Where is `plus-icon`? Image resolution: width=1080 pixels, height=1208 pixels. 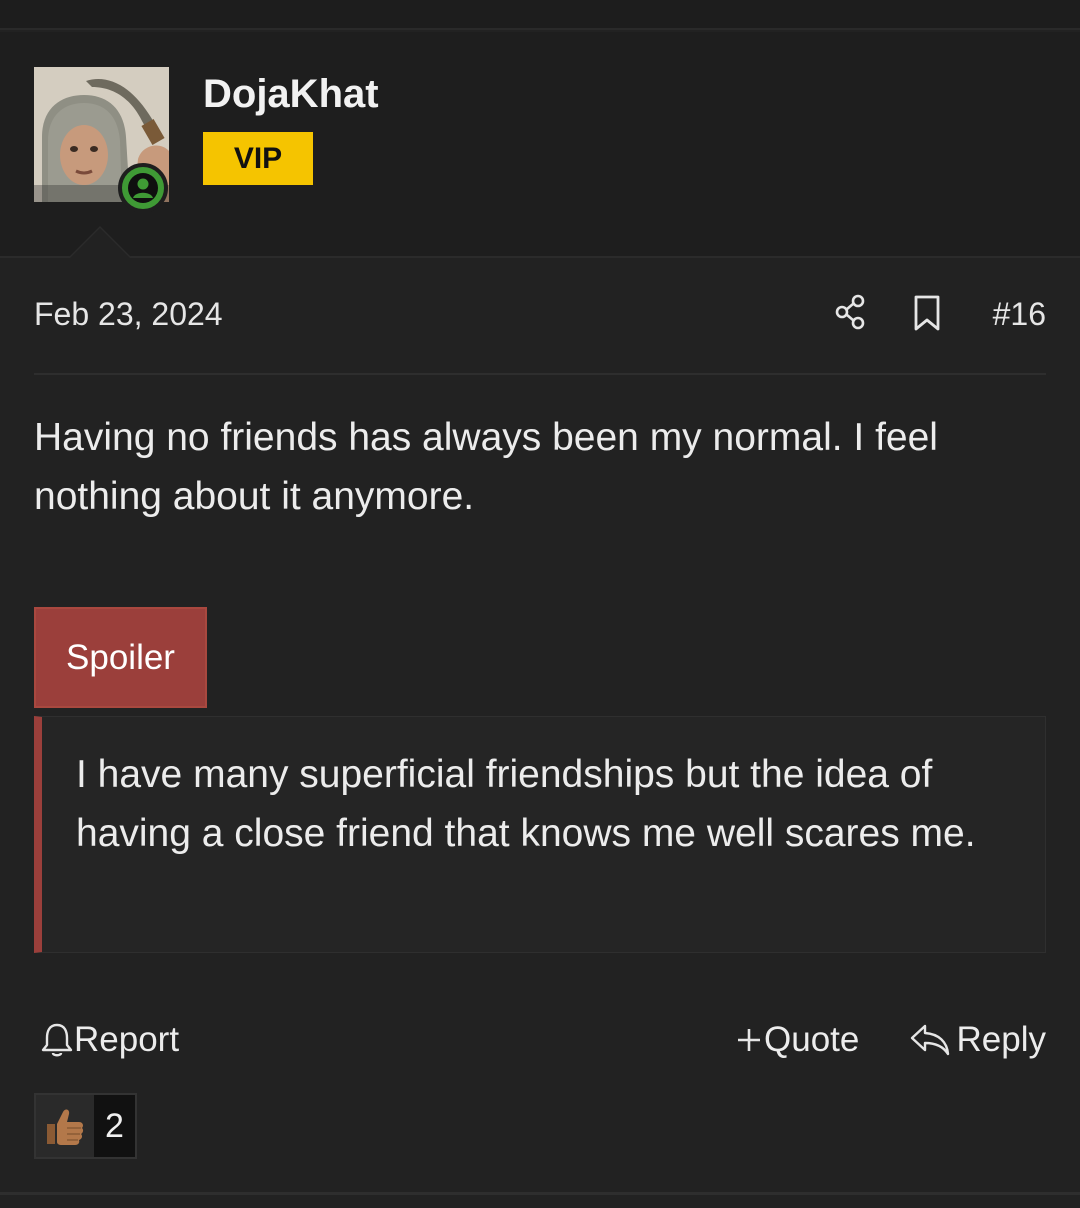
plus-icon is located at coordinates (749, 1040).